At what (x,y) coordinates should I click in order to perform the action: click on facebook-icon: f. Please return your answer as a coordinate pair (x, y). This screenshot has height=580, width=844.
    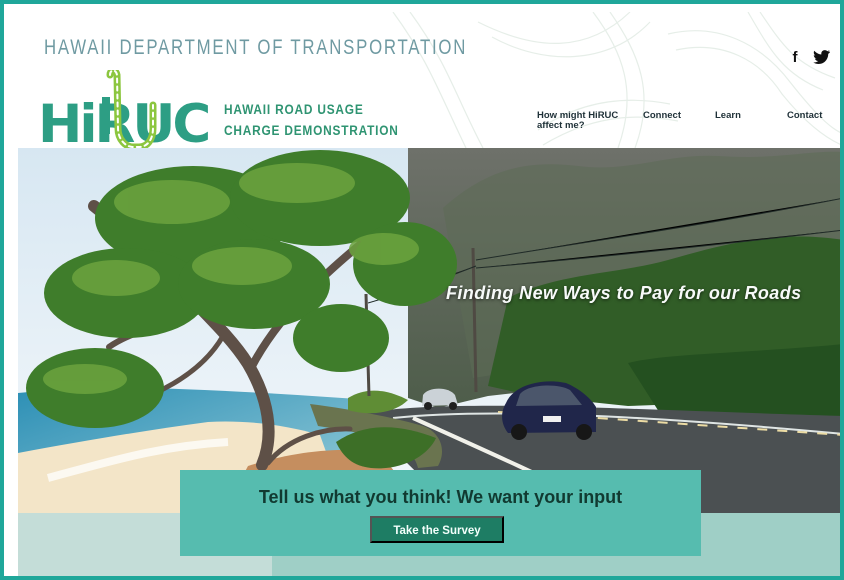
    Looking at the image, I should click on (795, 57).